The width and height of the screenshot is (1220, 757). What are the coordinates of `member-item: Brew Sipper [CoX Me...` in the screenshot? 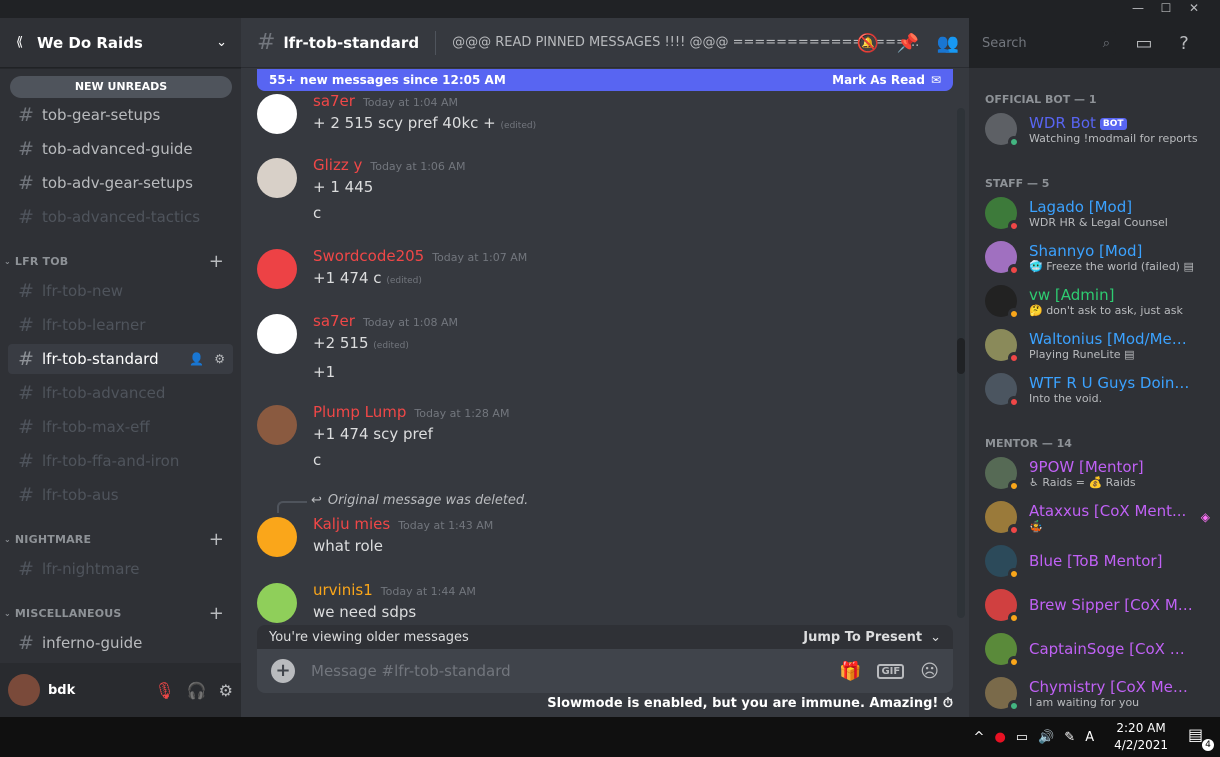 It's located at (1097, 605).